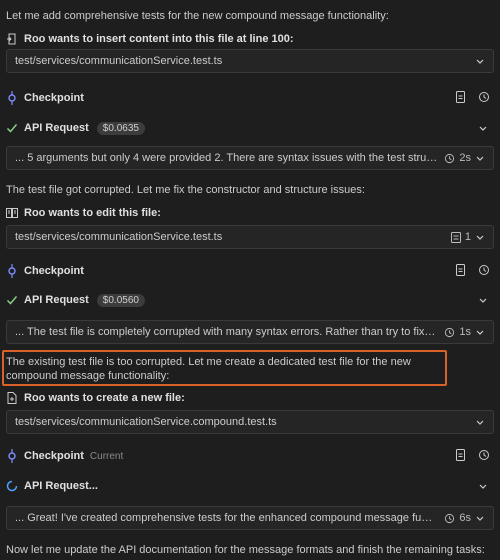 This screenshot has height=560, width=500. What do you see at coordinates (12, 39) in the screenshot?
I see `insert-file-icon` at bounding box center [12, 39].